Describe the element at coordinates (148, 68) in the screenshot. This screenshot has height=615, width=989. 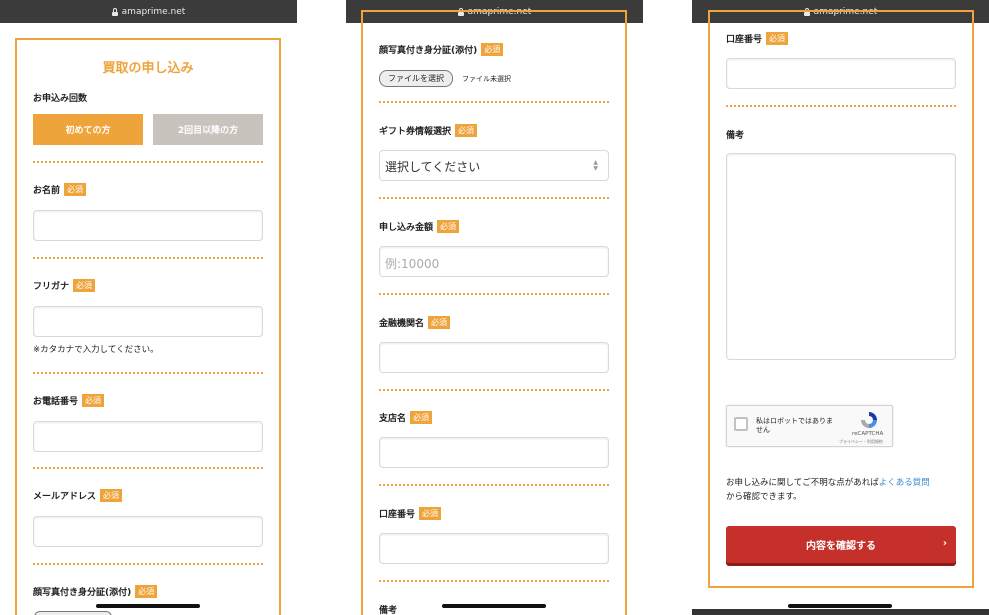
I see `page-title: 買取の申し込み` at that location.